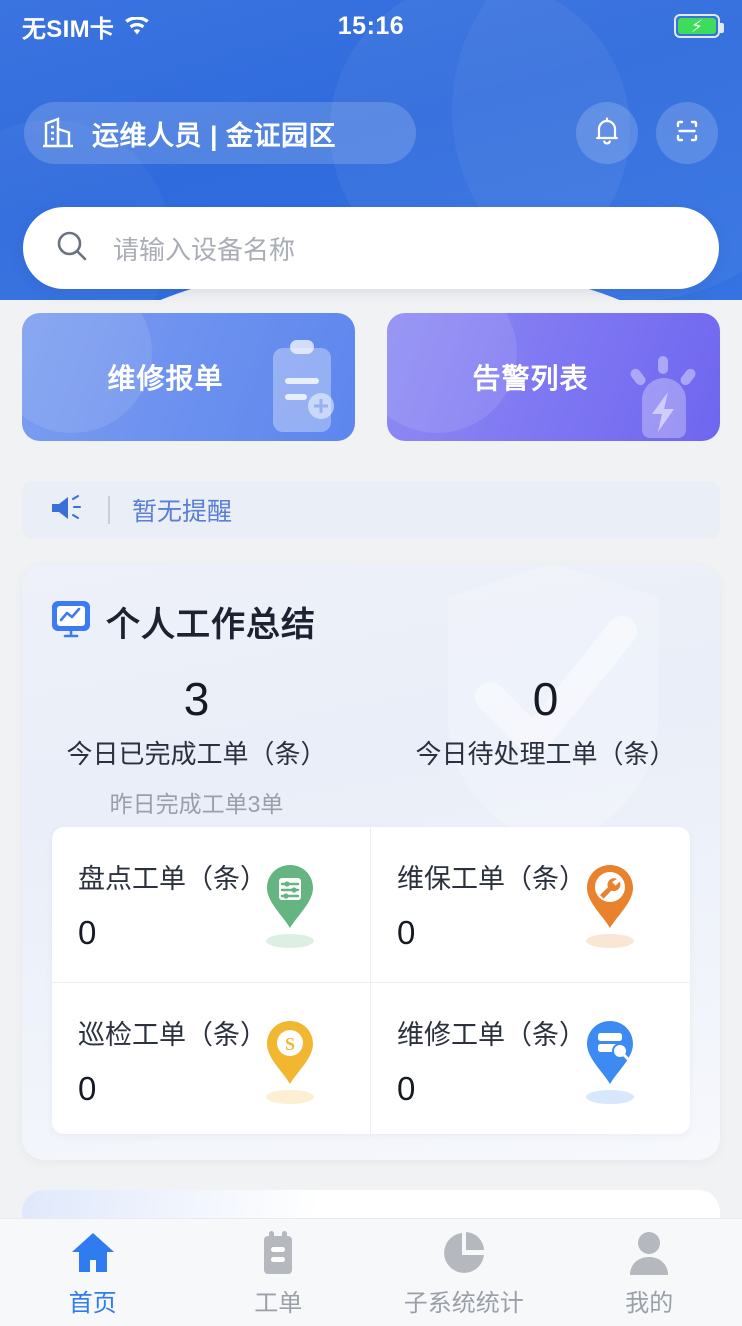 The width and height of the screenshot is (742, 1326). What do you see at coordinates (71, 621) in the screenshot?
I see `chart-monitor-icon` at bounding box center [71, 621].